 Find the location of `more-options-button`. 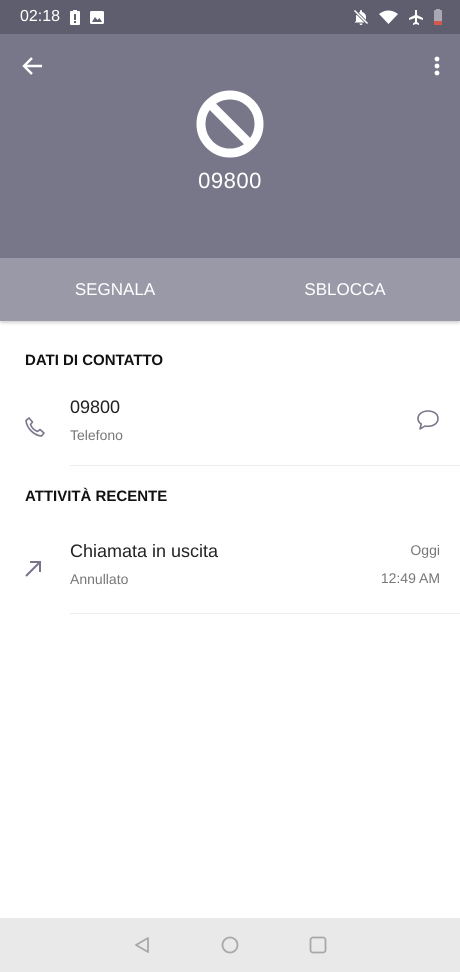

more-options-button is located at coordinates (437, 66).